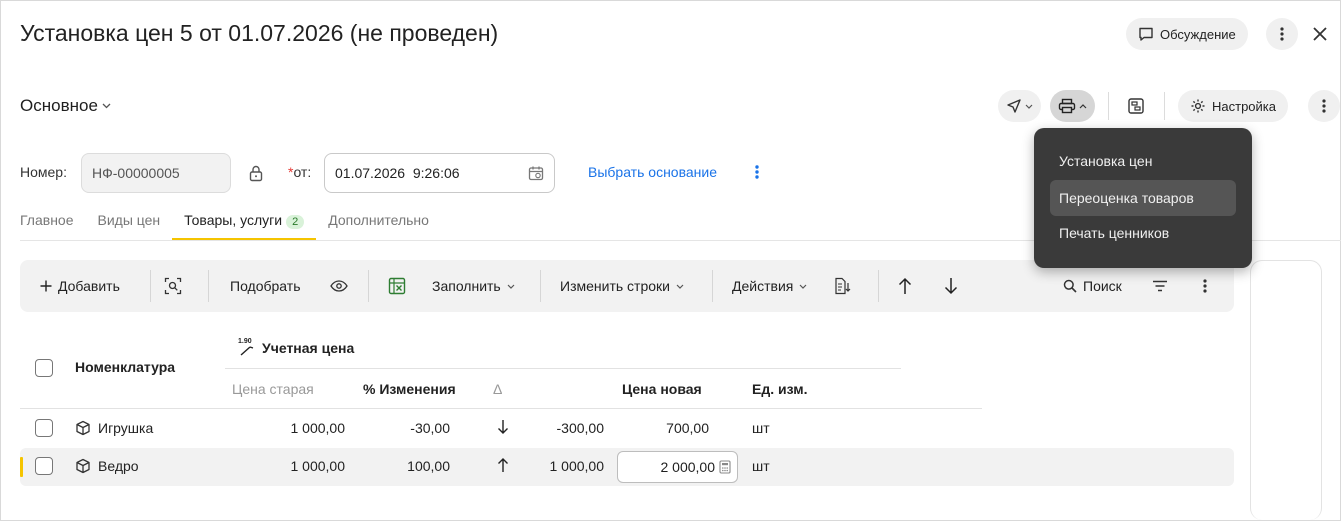 The height and width of the screenshot is (521, 1341). Describe the element at coordinates (466, 286) in the screenshot. I see `fill-label: Заполнить` at that location.